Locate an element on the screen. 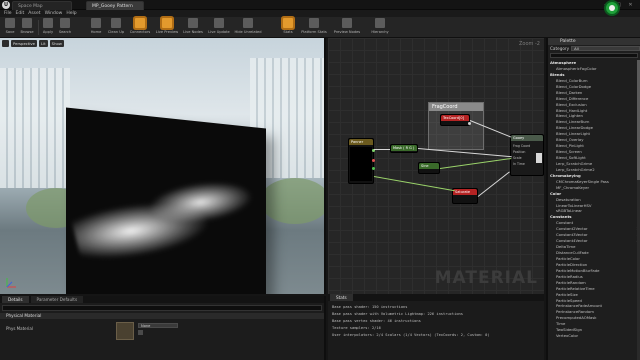  tab-material: MP_Gooey Pattern is located at coordinates (115, 5).